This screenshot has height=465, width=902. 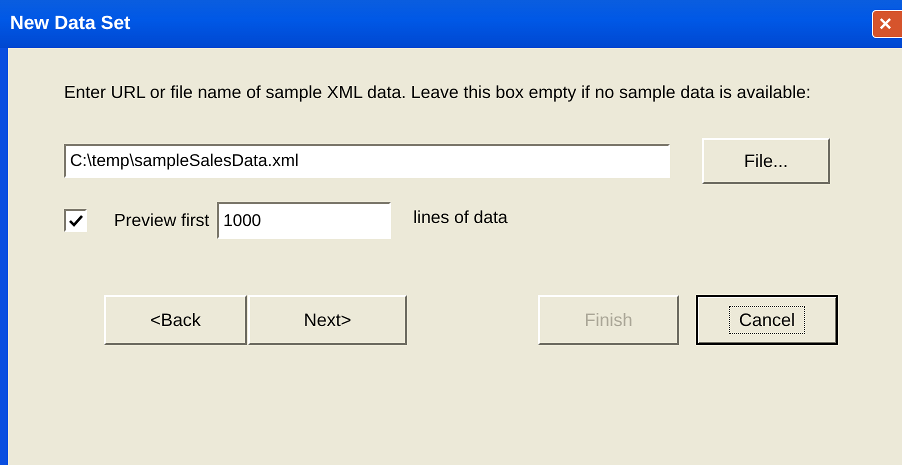 I want to click on preview-checkbox, so click(x=75, y=220).